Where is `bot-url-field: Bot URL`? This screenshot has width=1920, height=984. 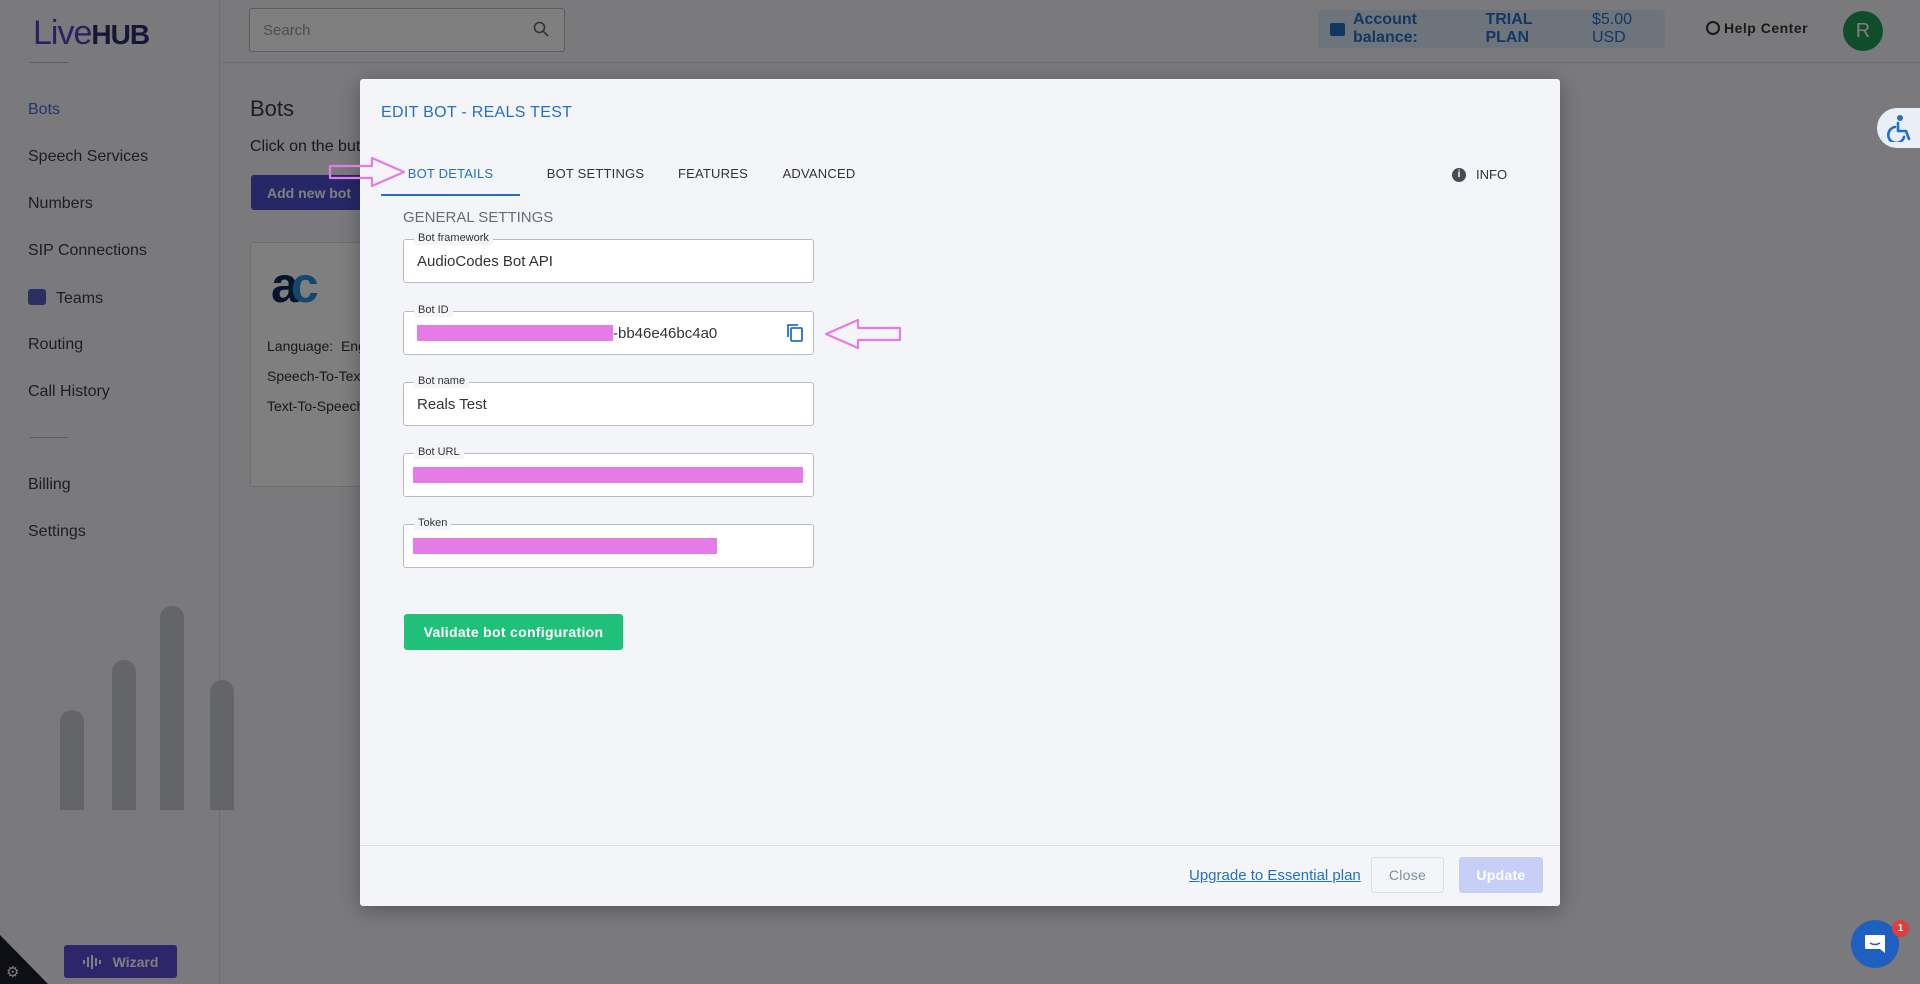 bot-url-field: Bot URL is located at coordinates (608, 471).